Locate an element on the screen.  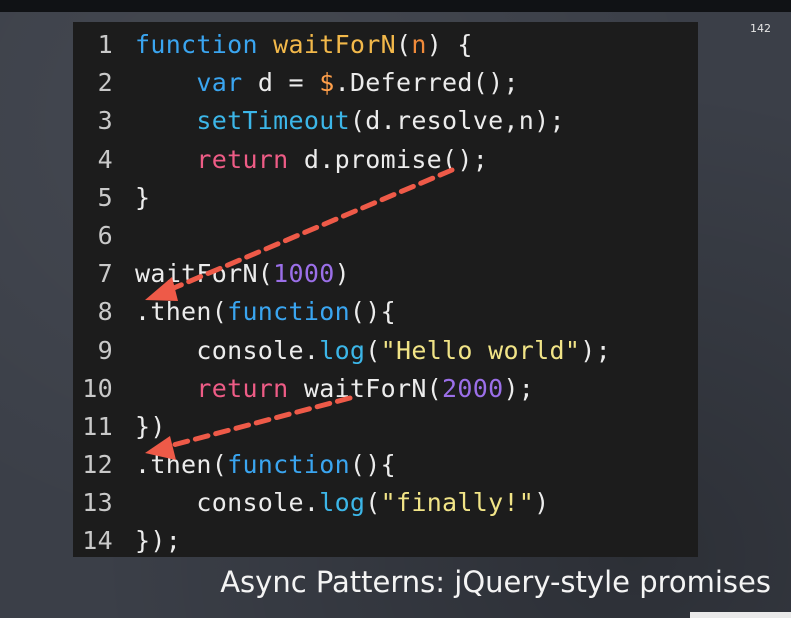
code-line: 13 console.log("finally!") is located at coordinates (385, 503).